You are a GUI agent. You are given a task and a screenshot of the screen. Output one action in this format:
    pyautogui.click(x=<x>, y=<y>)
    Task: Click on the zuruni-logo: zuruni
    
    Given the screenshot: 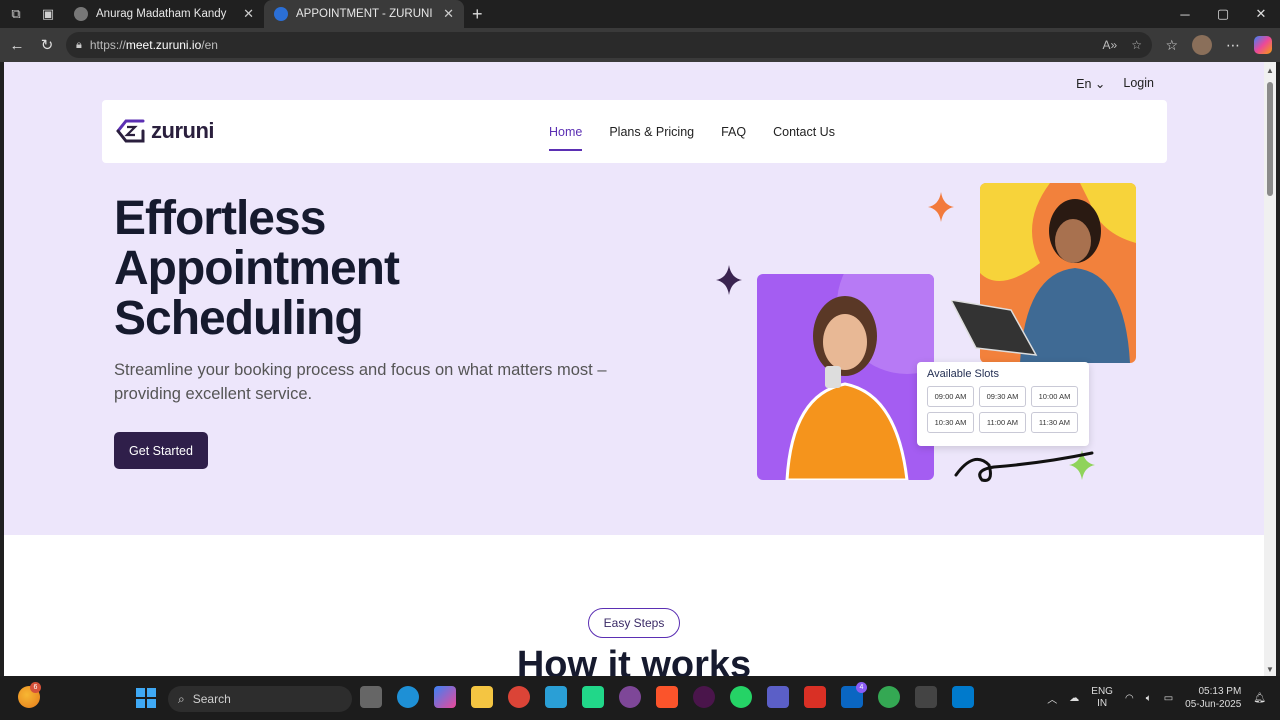 What is the action you would take?
    pyautogui.click(x=164, y=131)
    